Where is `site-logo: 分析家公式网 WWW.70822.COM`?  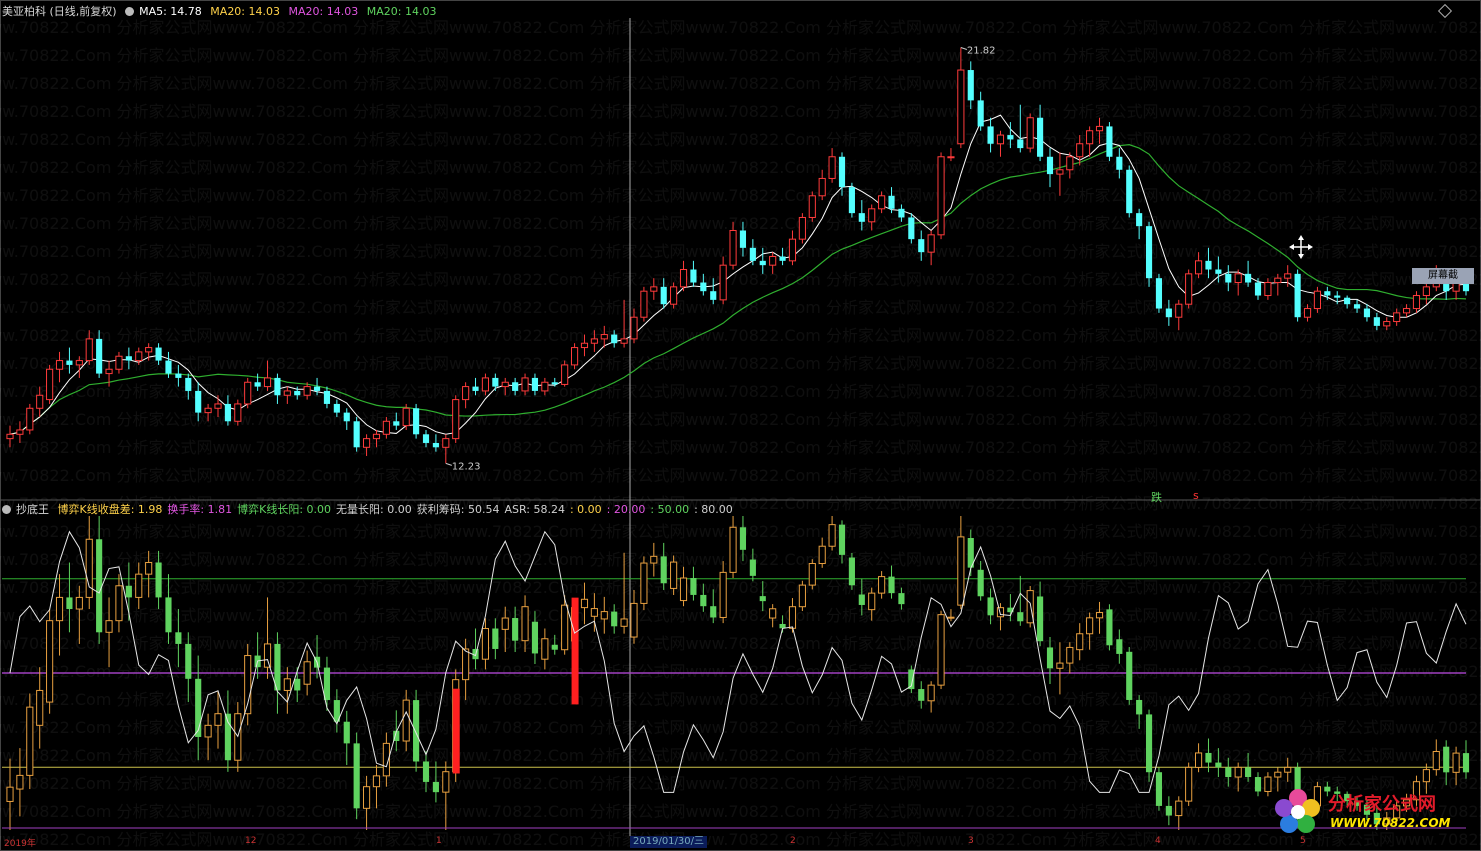 site-logo: 分析家公式网 WWW.70822.COM is located at coordinates (1370, 811).